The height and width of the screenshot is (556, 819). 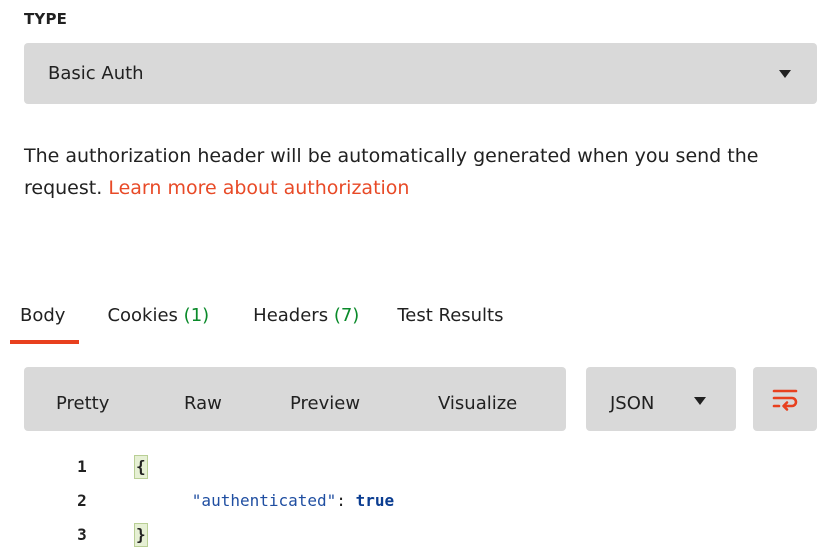 I want to click on wrap-lines-button, so click(x=785, y=399).